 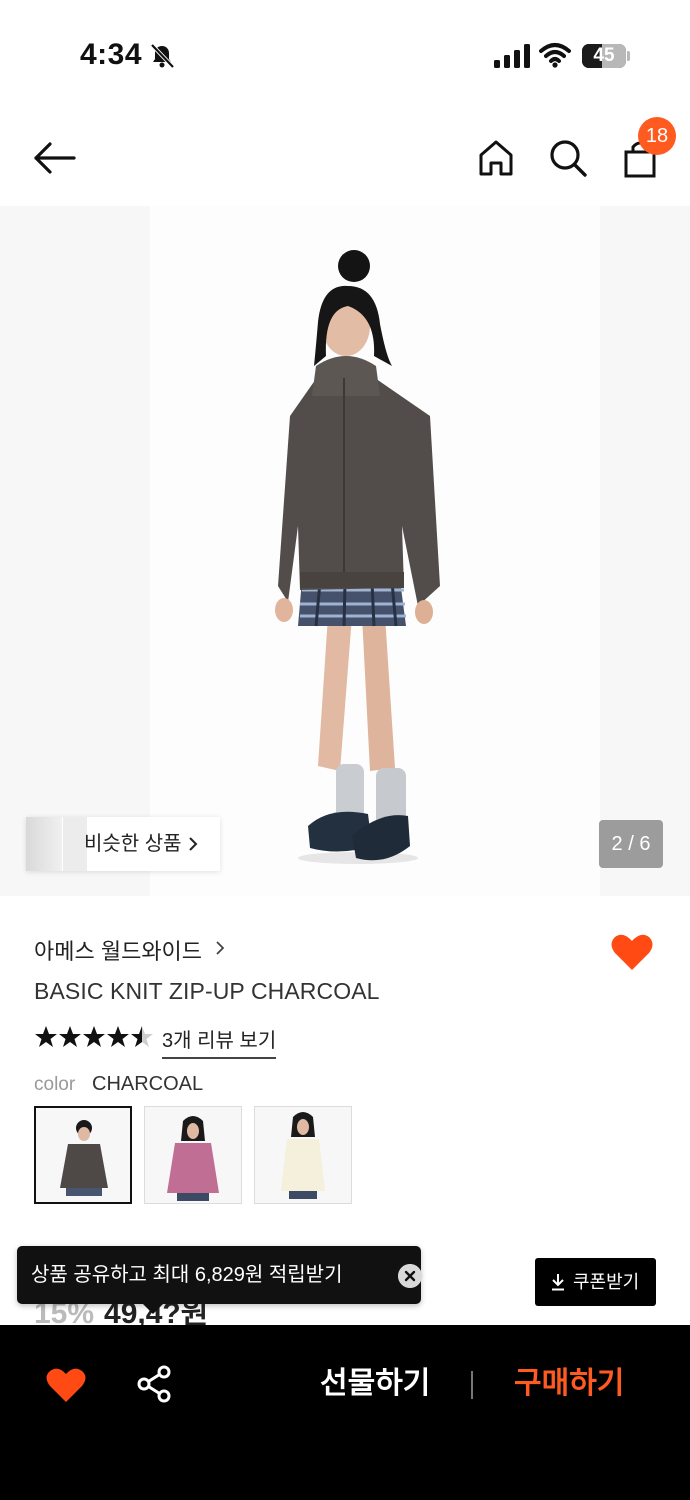 What do you see at coordinates (148, 1084) in the screenshot?
I see `color-value: CHARCOAL` at bounding box center [148, 1084].